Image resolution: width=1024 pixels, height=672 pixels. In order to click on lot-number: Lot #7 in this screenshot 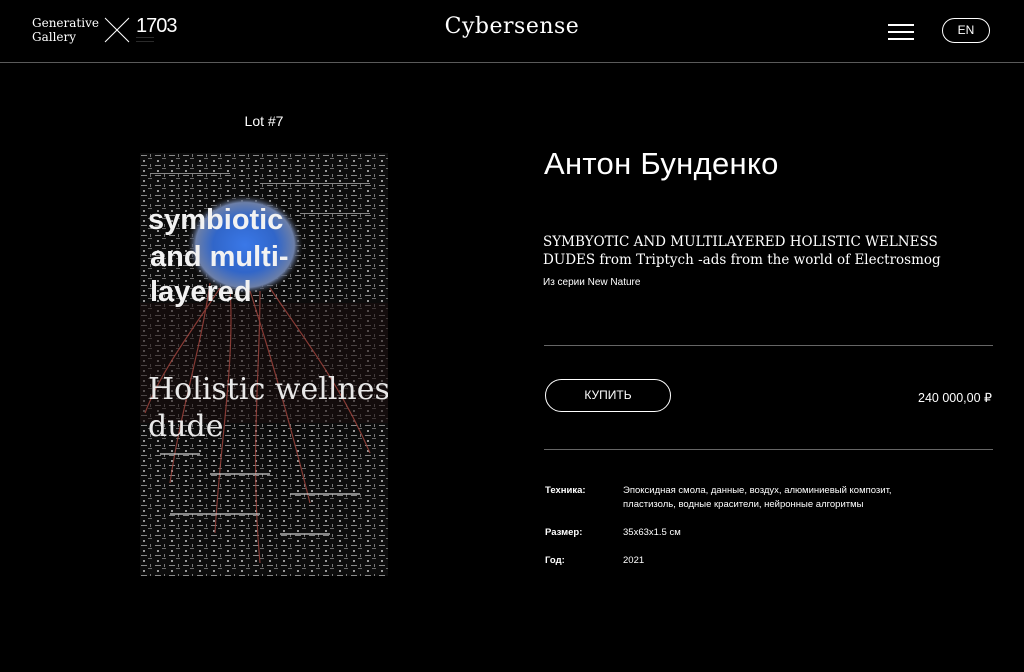, I will do `click(264, 121)`.